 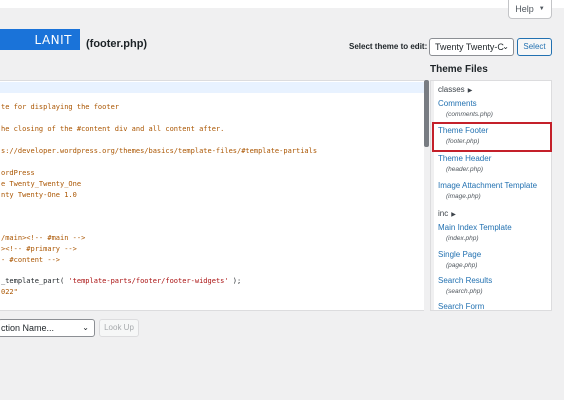 What do you see at coordinates (447, 213) in the screenshot?
I see `folder-inc: inc ▶` at bounding box center [447, 213].